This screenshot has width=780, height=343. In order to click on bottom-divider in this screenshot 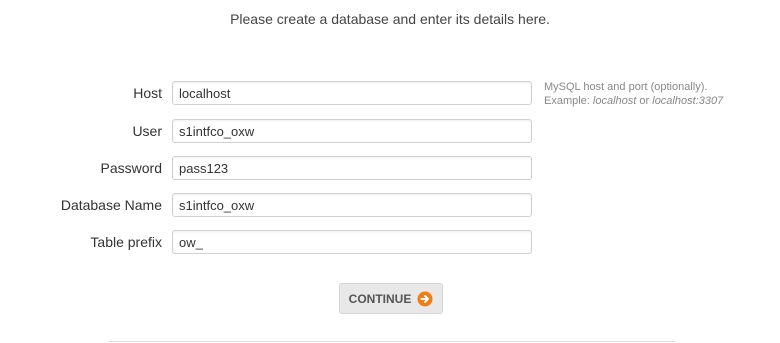, I will do `click(392, 341)`.